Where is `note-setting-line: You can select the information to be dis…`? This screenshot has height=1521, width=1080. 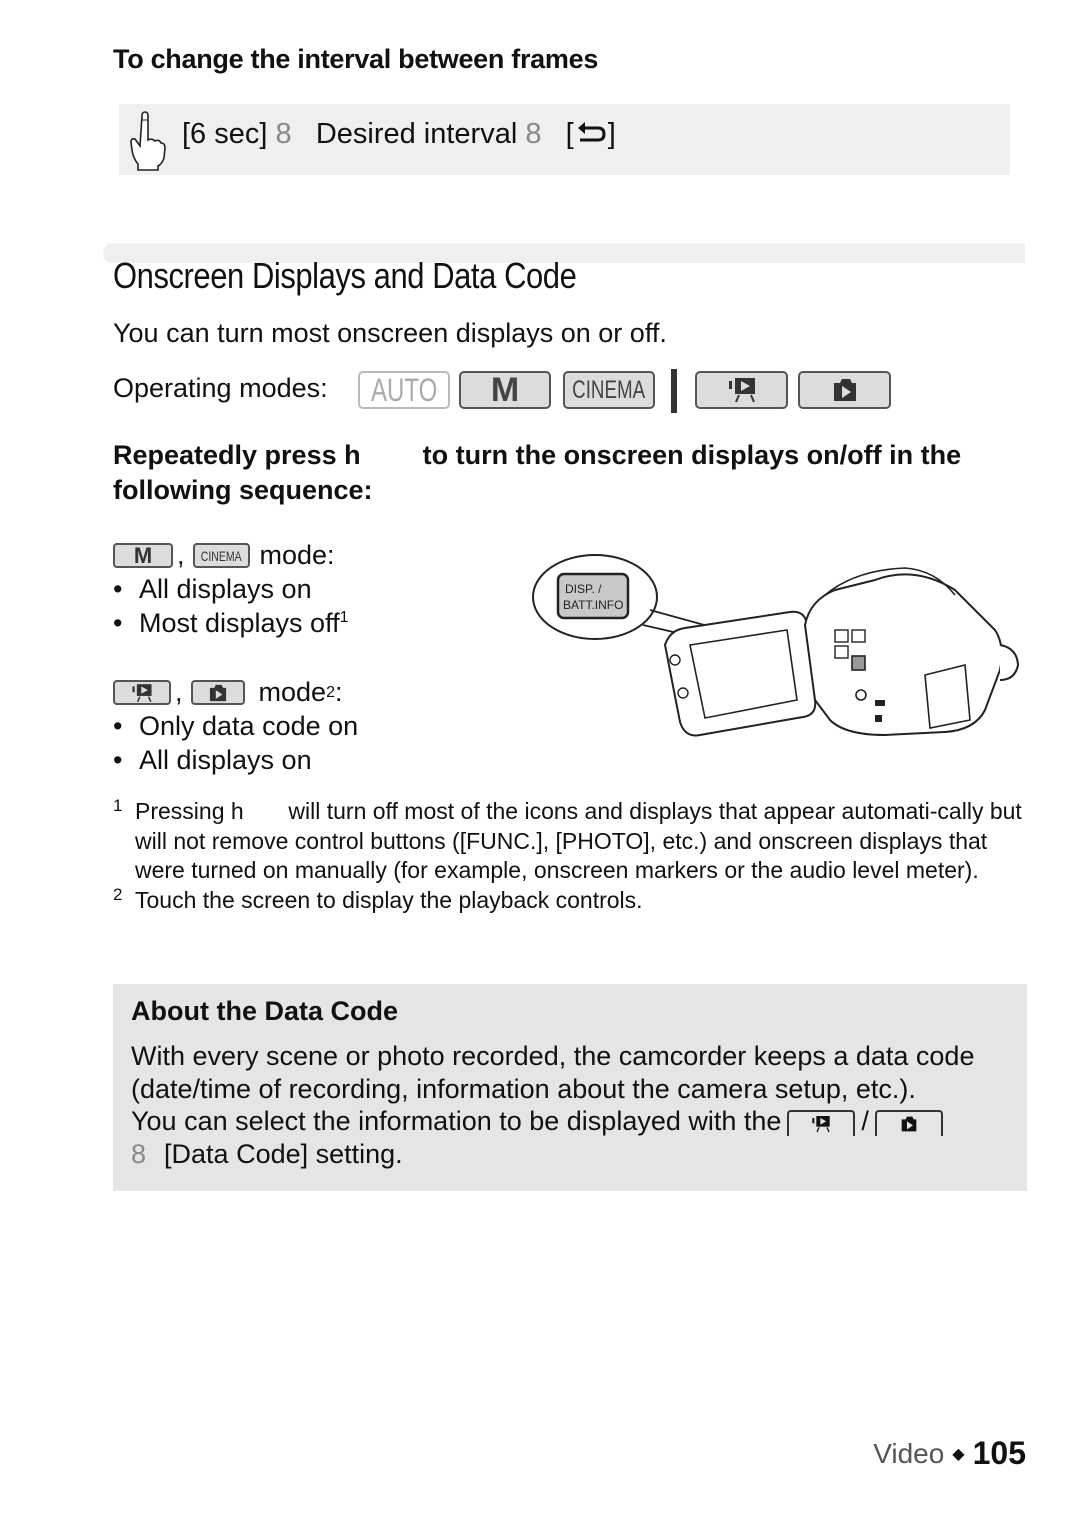
note-setting-line: You can select the information to be dis… is located at coordinates (576, 1121).